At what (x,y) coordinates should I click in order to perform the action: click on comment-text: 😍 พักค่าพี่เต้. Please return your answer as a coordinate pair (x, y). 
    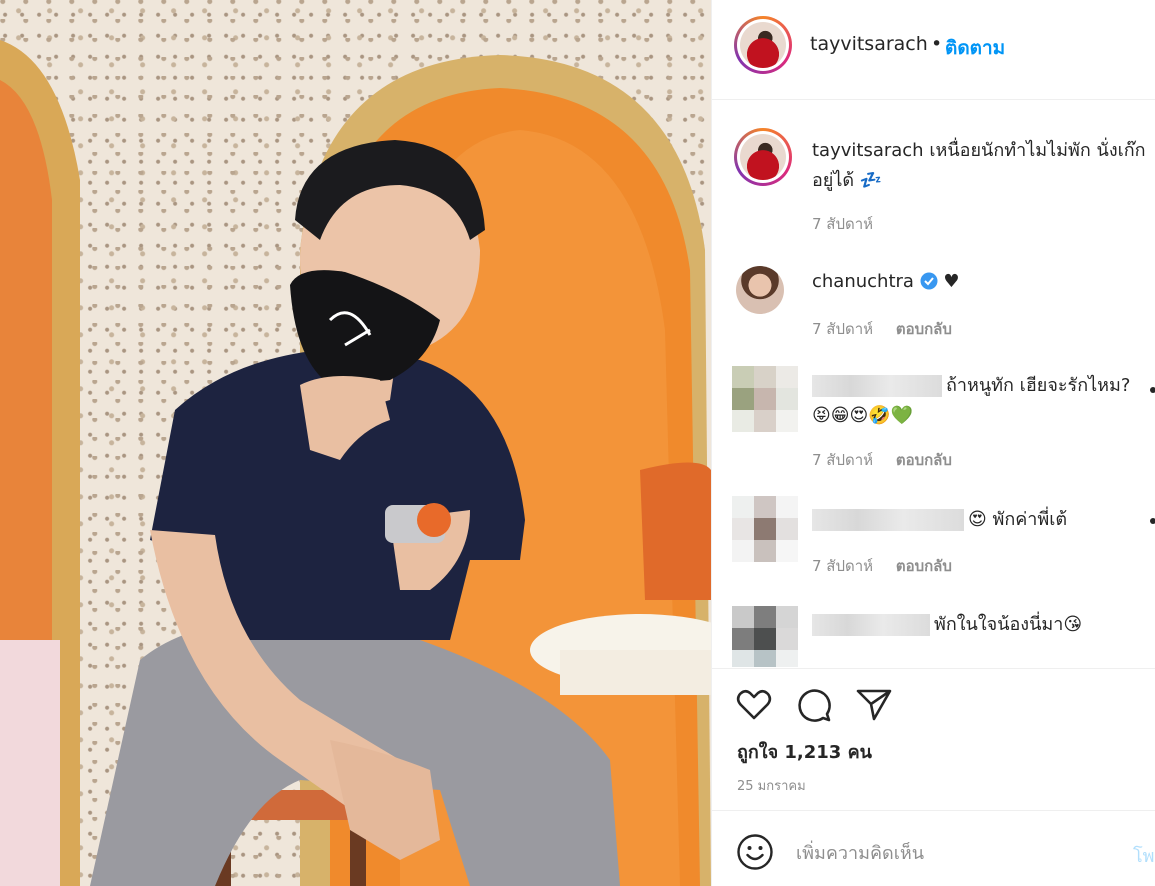
    Looking at the image, I should click on (979, 520).